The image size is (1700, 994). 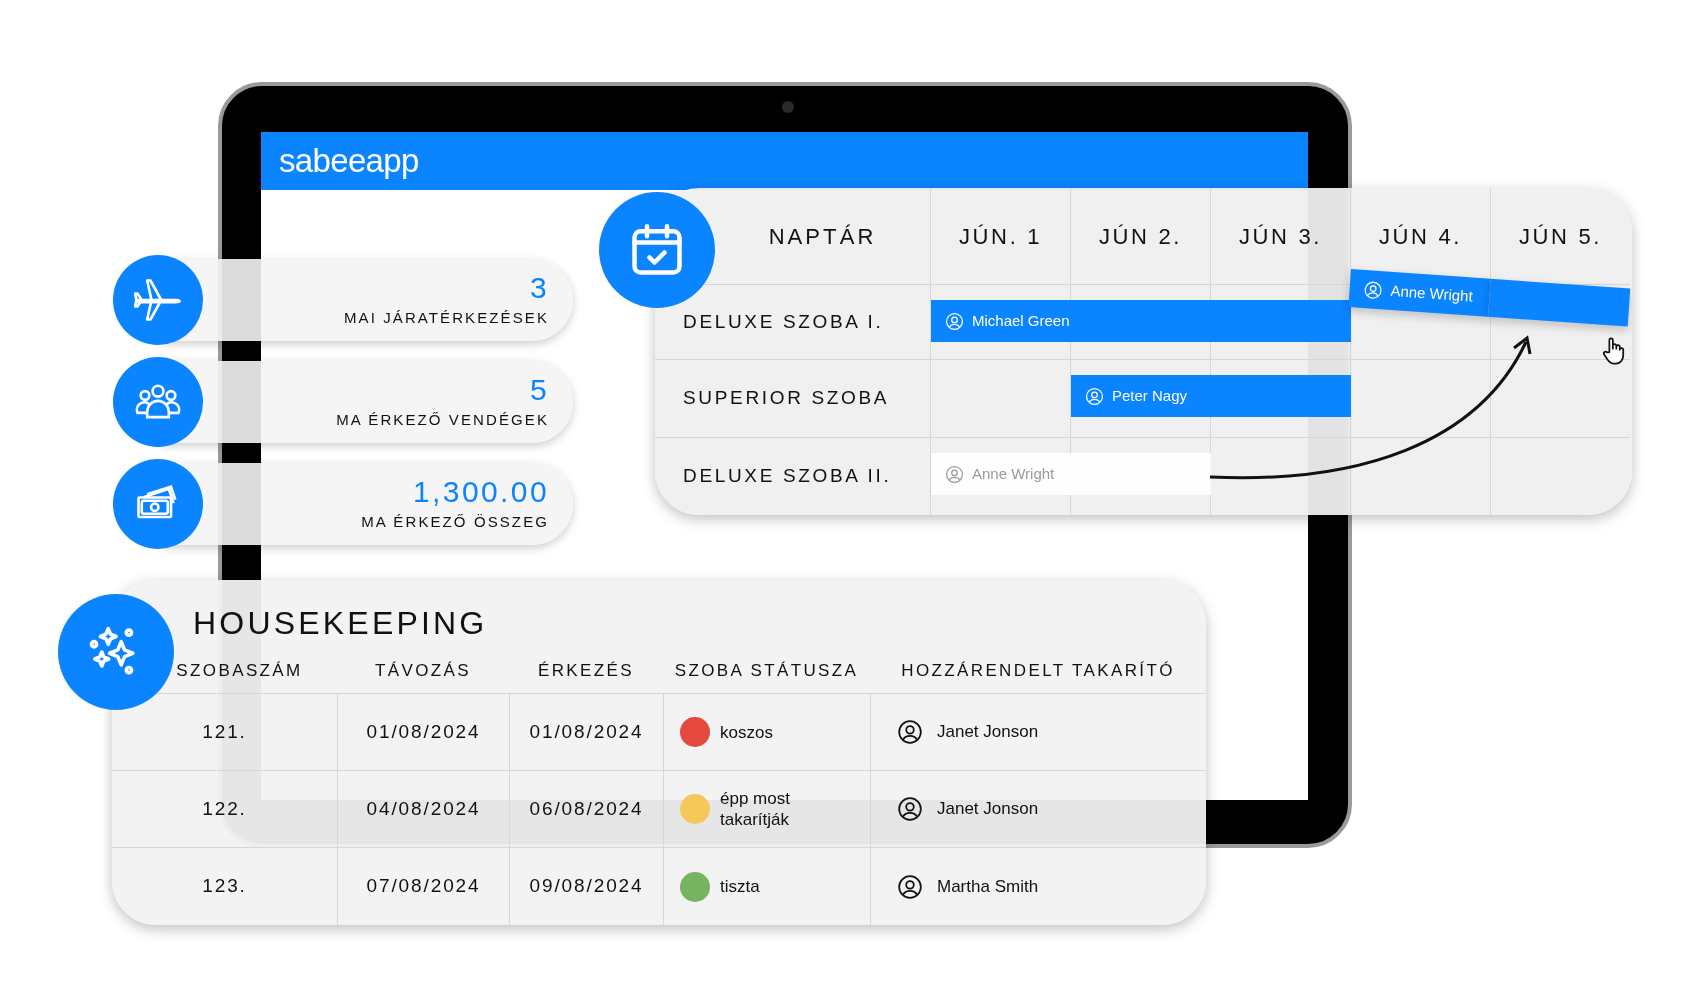 I want to click on column-header: SZOBASZÁM, so click(x=239, y=671).